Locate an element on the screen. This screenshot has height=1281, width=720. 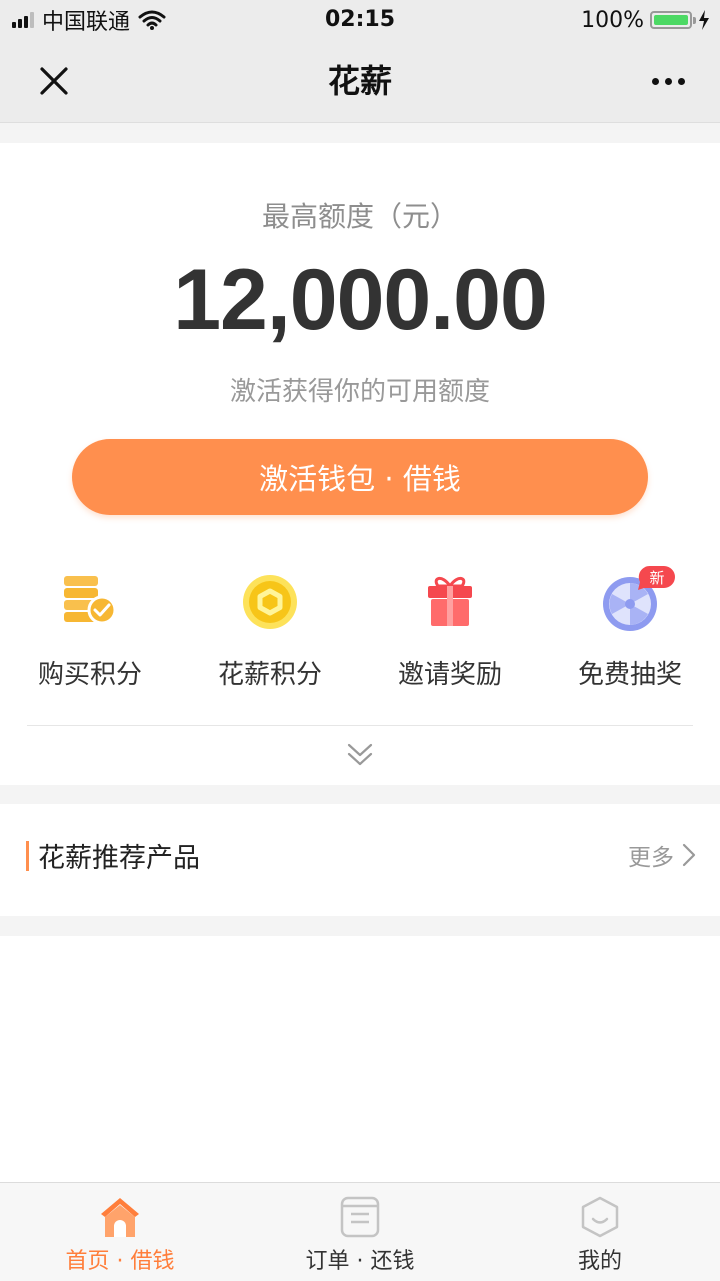
tab-home: 首页 · 借钱 is located at coordinates (120, 1232).